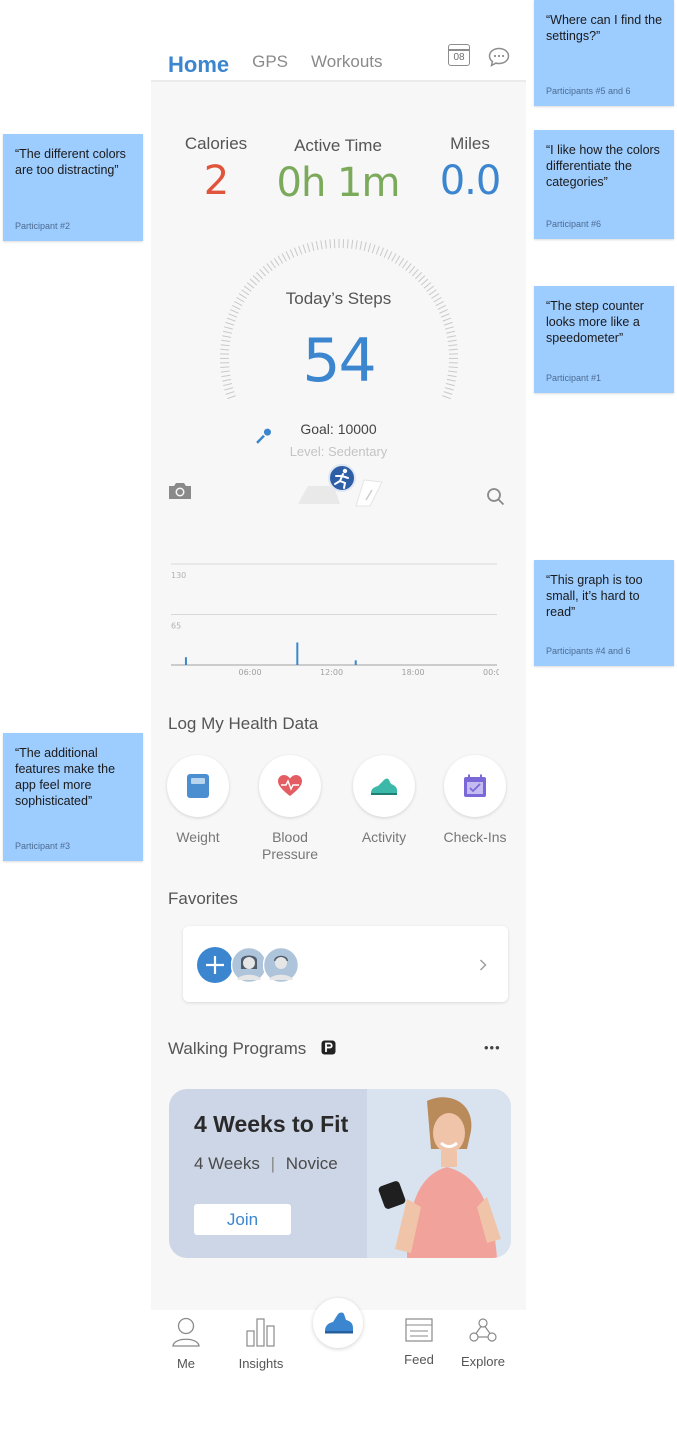  I want to click on nav-insights: Insights, so click(261, 1344).